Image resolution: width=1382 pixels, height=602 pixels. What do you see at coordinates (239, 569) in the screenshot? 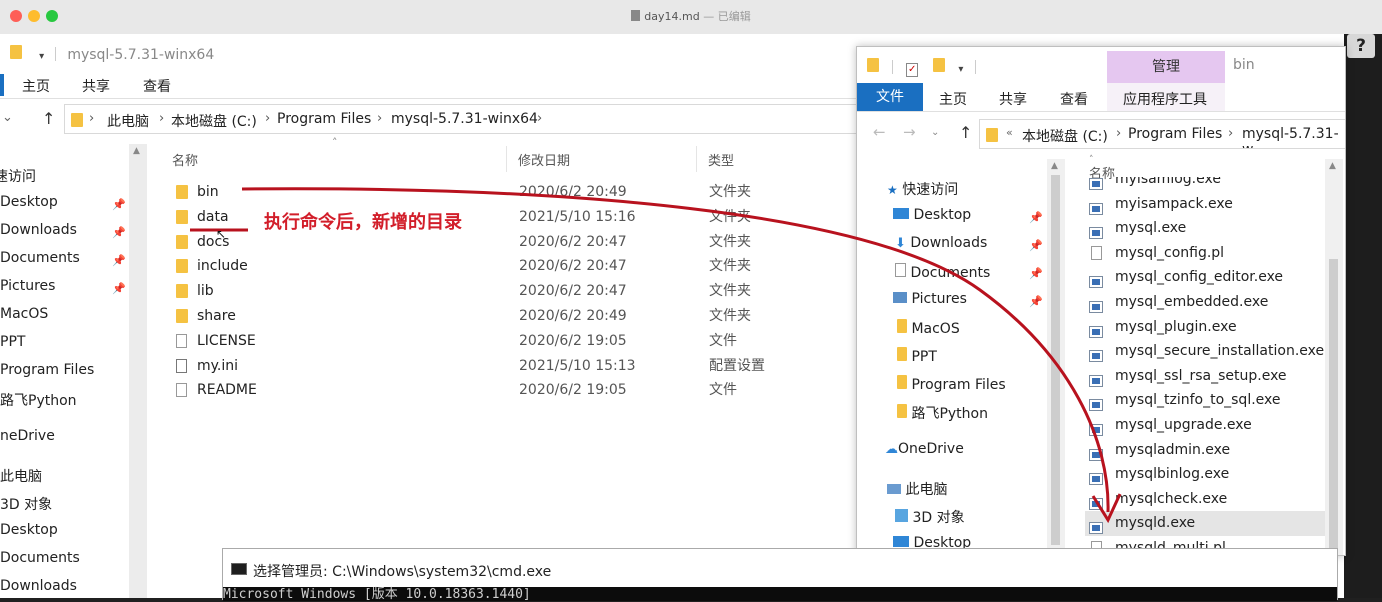
I see `terminal-icon` at bounding box center [239, 569].